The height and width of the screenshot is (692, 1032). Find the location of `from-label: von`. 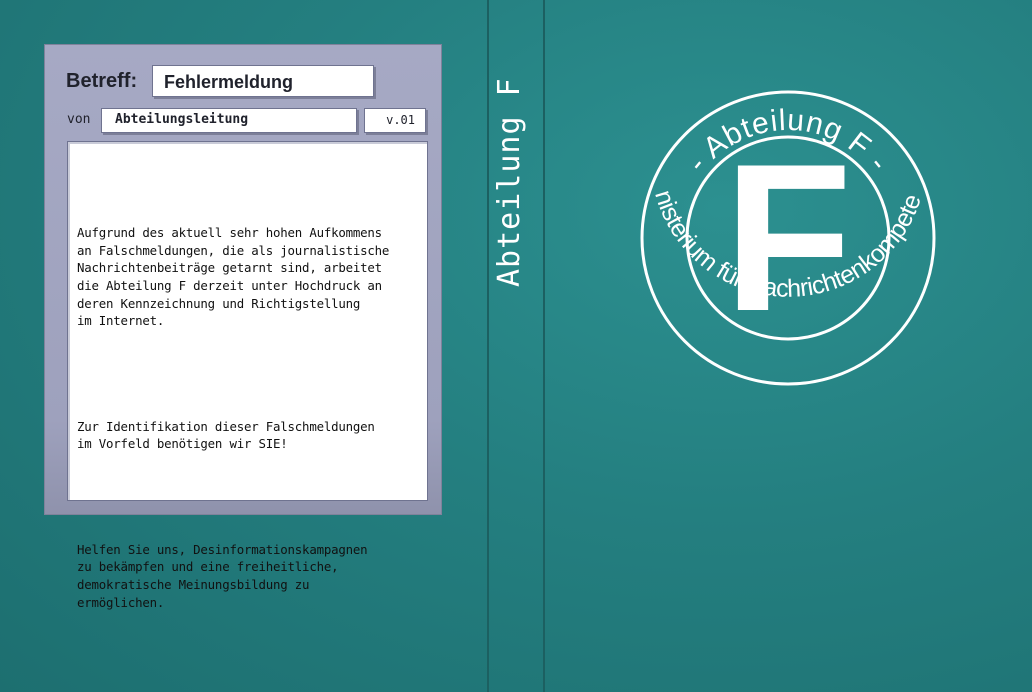

from-label: von is located at coordinates (79, 119).